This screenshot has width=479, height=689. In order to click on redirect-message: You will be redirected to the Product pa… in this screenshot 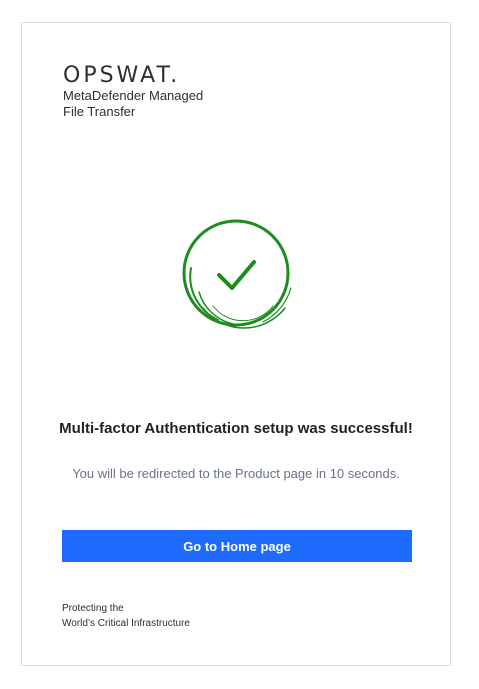, I will do `click(236, 473)`.